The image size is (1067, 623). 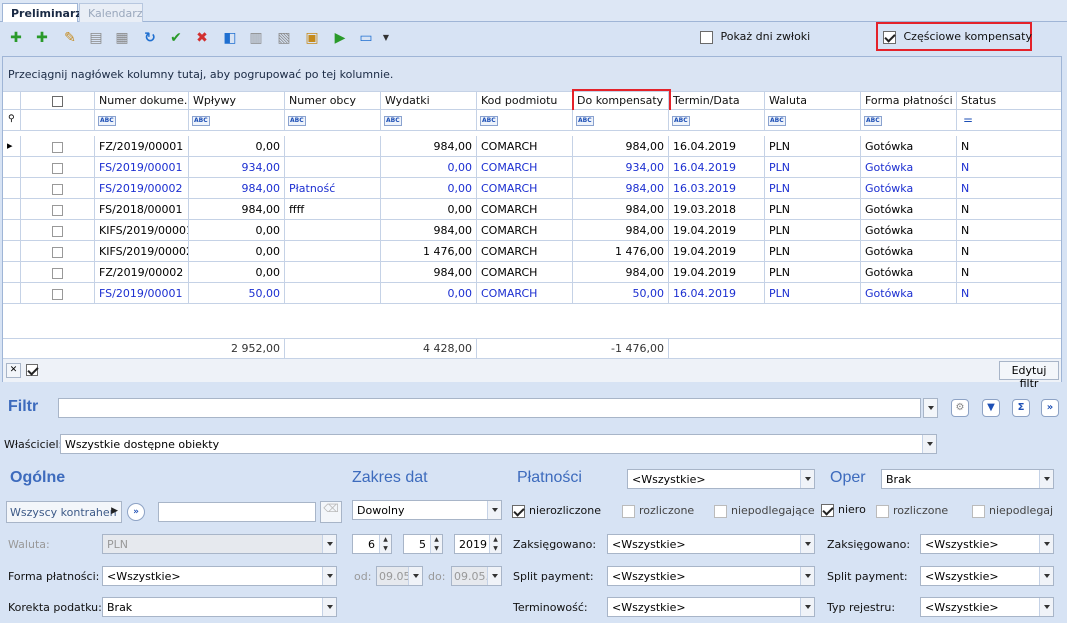 What do you see at coordinates (495, 544) in the screenshot?
I see `year-spin-icon: ▲ ▼` at bounding box center [495, 544].